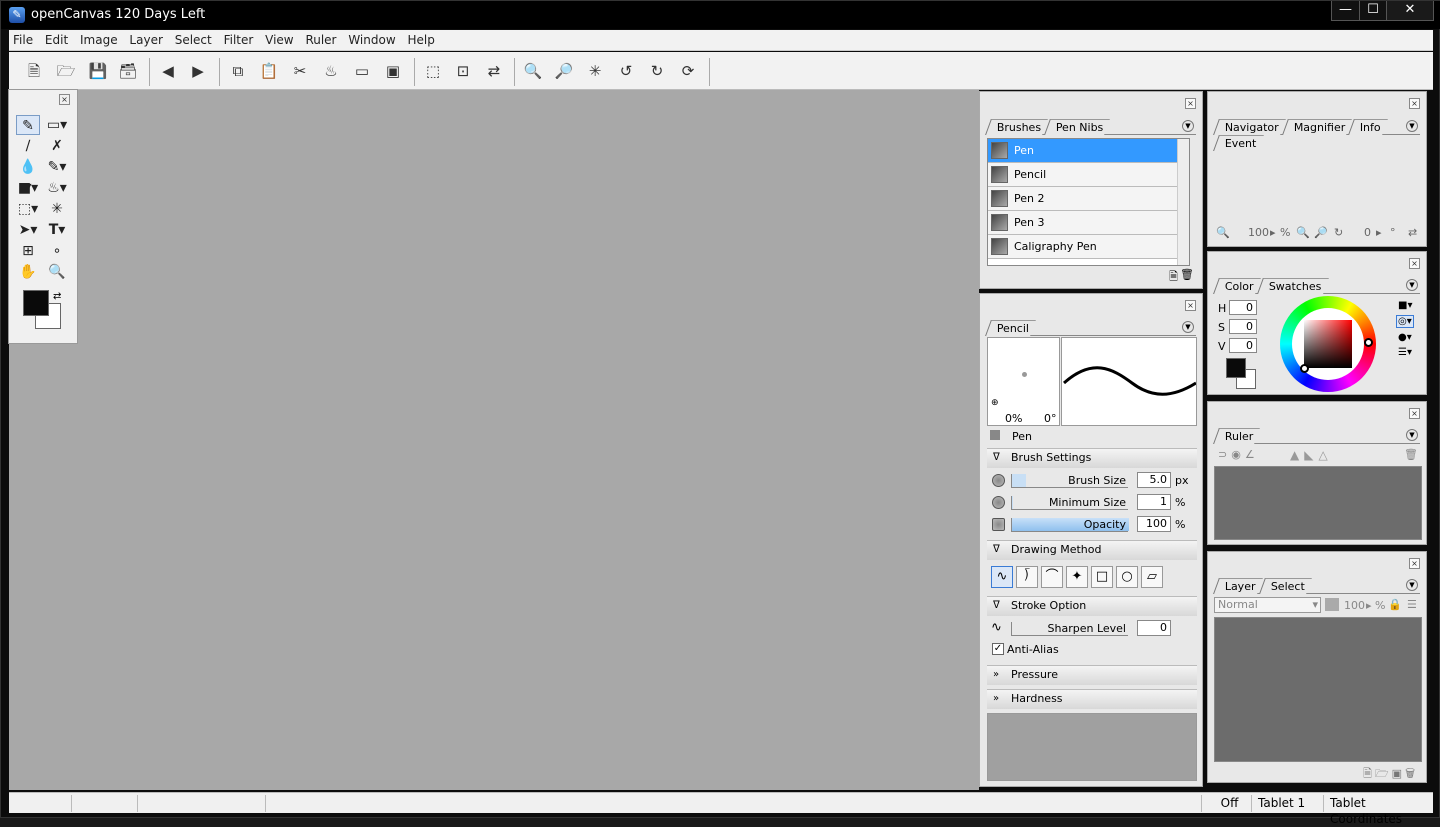 The height and width of the screenshot is (827, 1440). I want to click on menu-help: Help, so click(420, 38).